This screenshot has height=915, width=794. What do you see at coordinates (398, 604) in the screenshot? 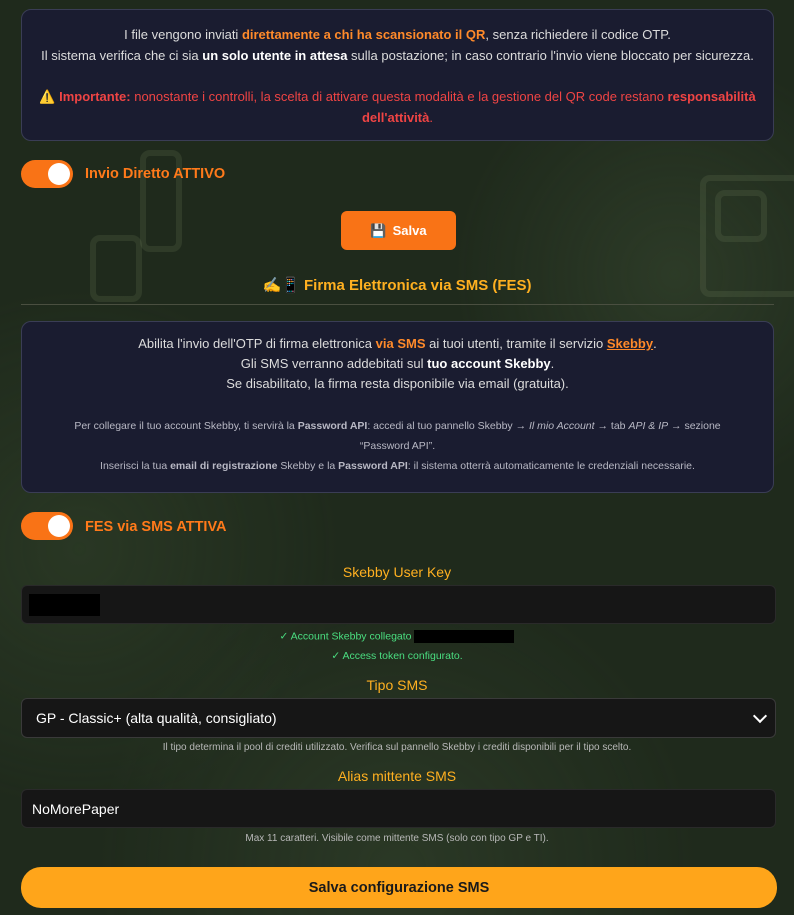
I see `user-key-input` at bounding box center [398, 604].